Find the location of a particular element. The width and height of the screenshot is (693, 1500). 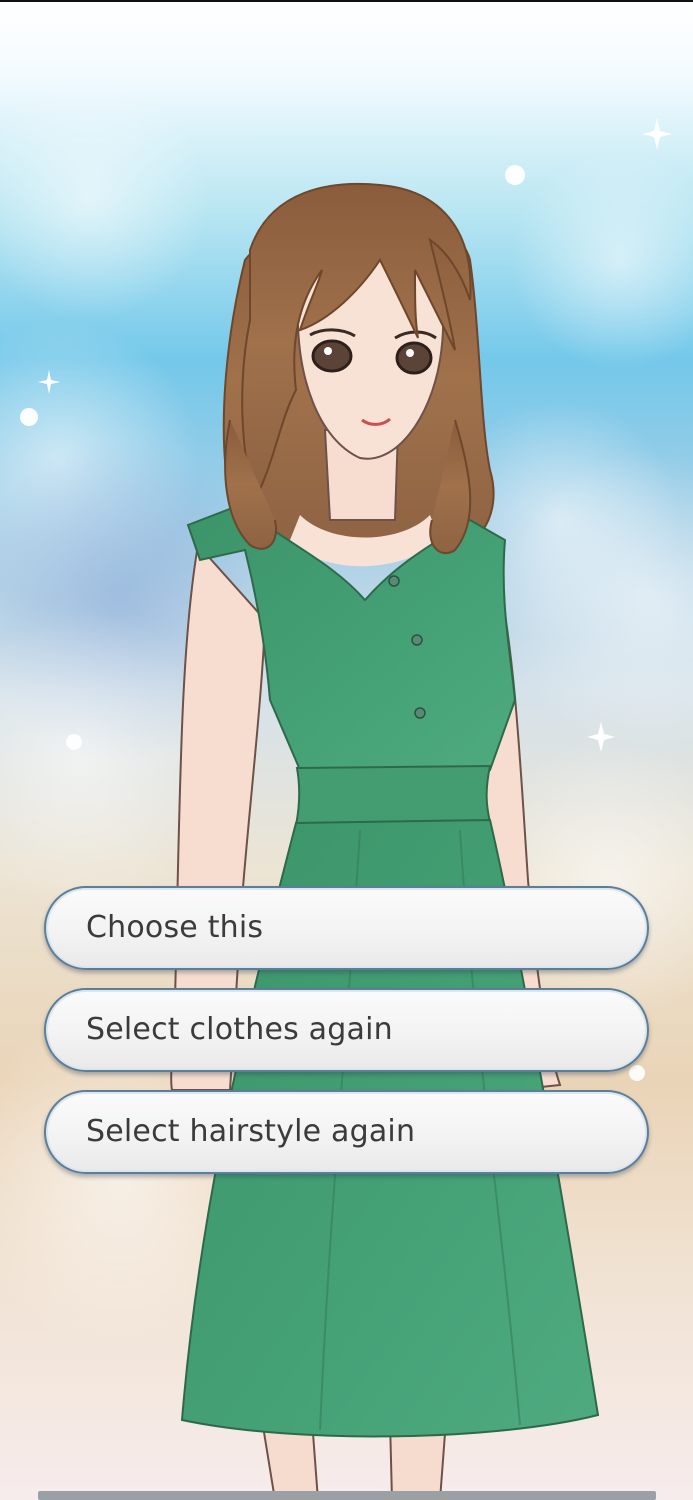

select-hairstyle-again-button: Select hairstyle again is located at coordinates (346, 1132).